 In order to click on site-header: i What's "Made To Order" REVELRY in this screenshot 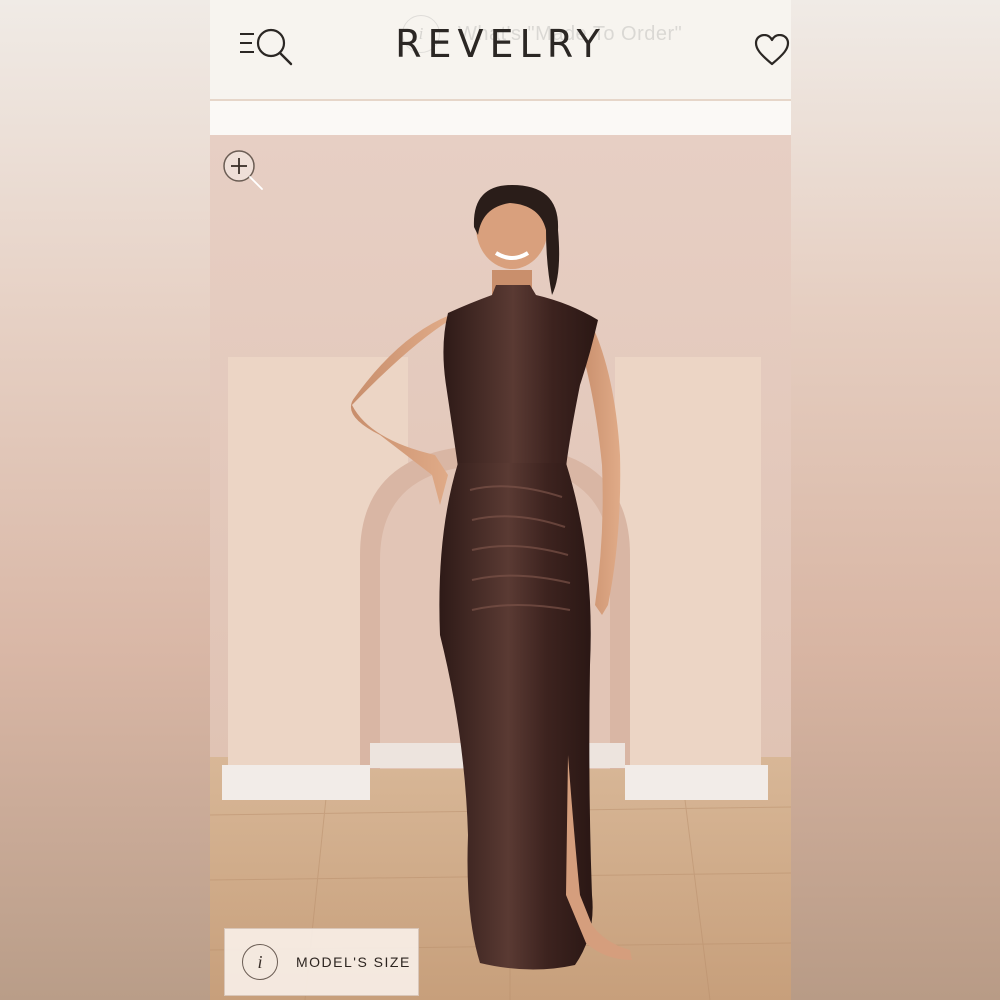, I will do `click(500, 50)`.